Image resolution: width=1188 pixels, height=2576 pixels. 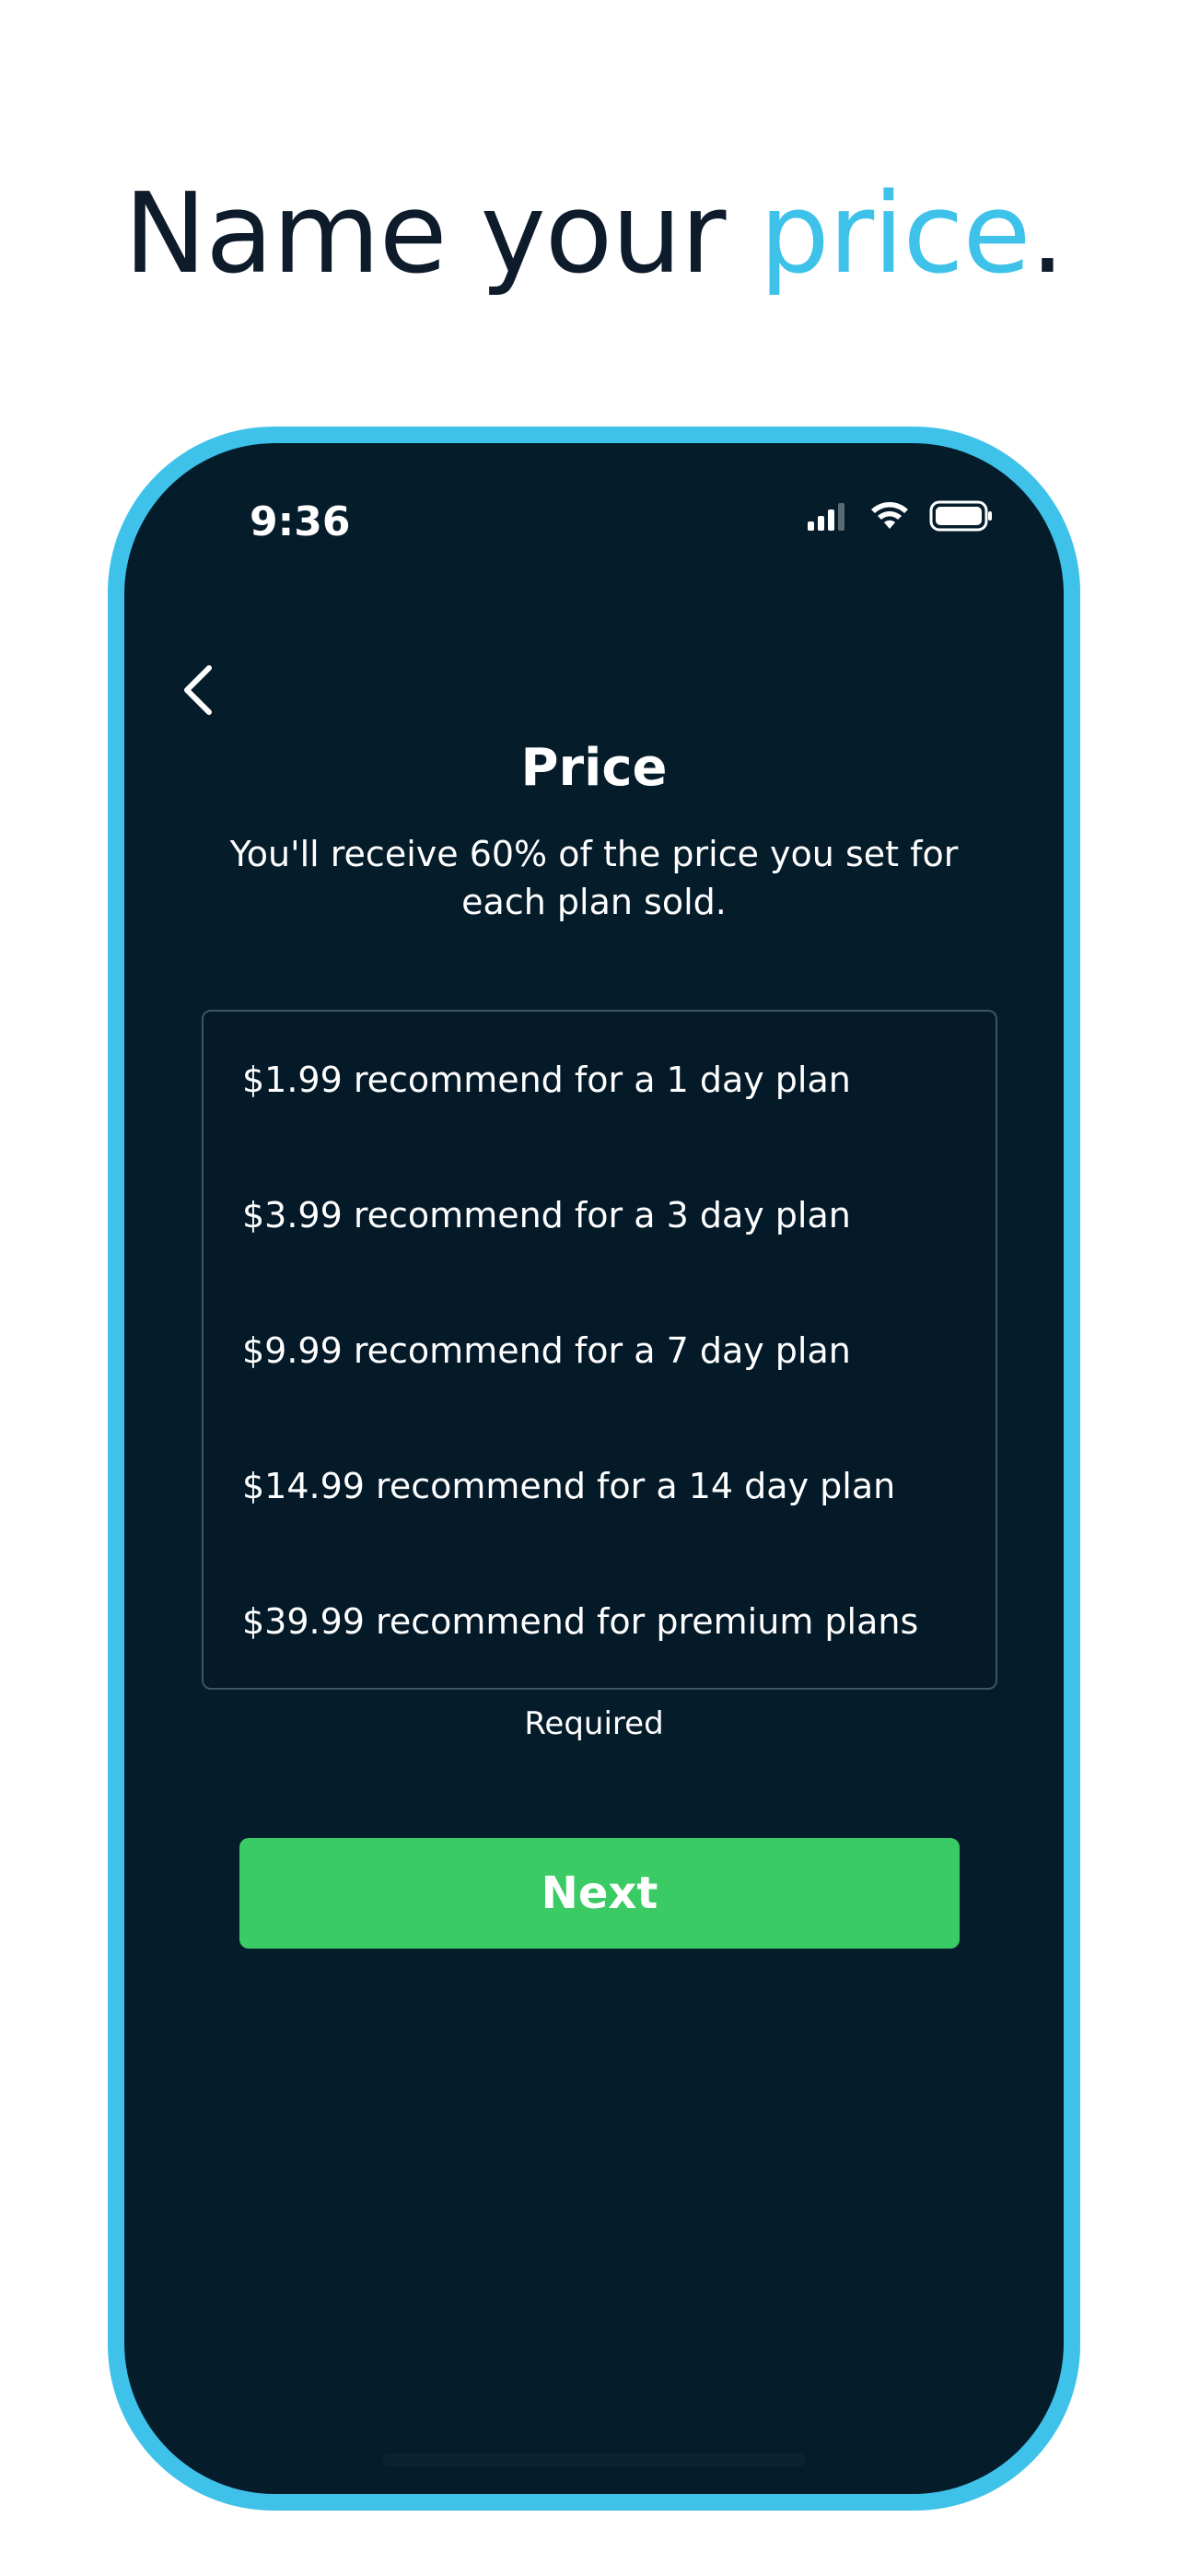 What do you see at coordinates (300, 521) in the screenshot?
I see `status-time: 9:36` at bounding box center [300, 521].